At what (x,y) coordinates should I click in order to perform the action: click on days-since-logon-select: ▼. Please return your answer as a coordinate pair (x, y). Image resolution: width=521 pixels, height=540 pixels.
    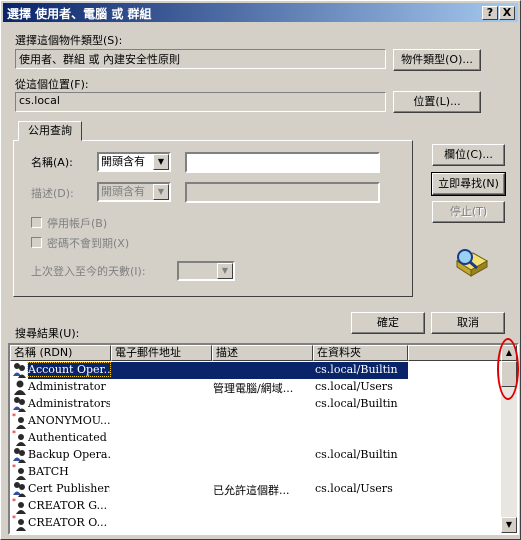
    Looking at the image, I should click on (206, 271).